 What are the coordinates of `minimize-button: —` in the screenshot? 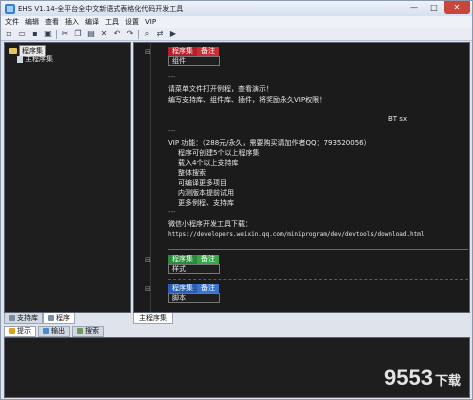 It's located at (414, 7).